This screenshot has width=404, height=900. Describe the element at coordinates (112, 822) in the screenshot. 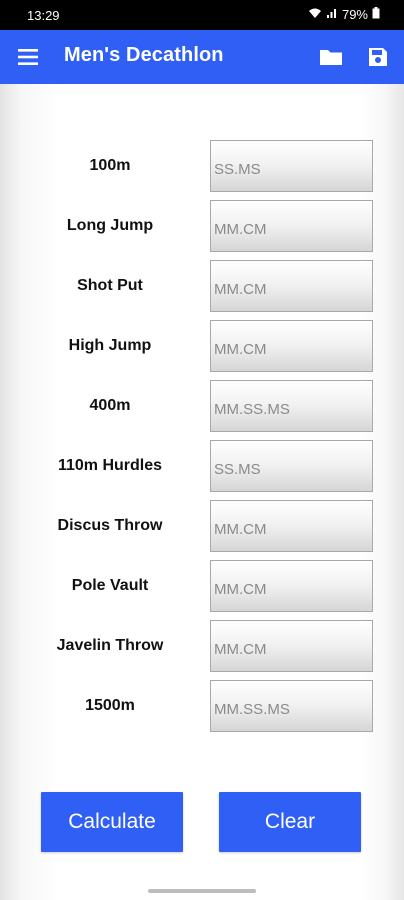

I see `calculate-button: Calculate` at that location.